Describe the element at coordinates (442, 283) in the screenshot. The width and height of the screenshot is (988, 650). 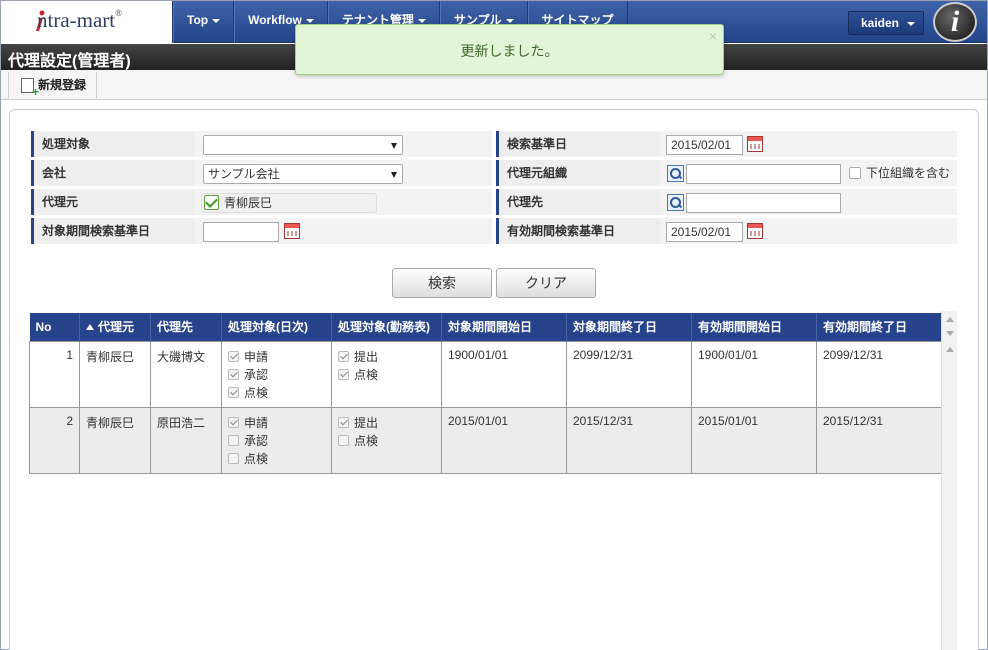
I see `search-button: 検索` at that location.